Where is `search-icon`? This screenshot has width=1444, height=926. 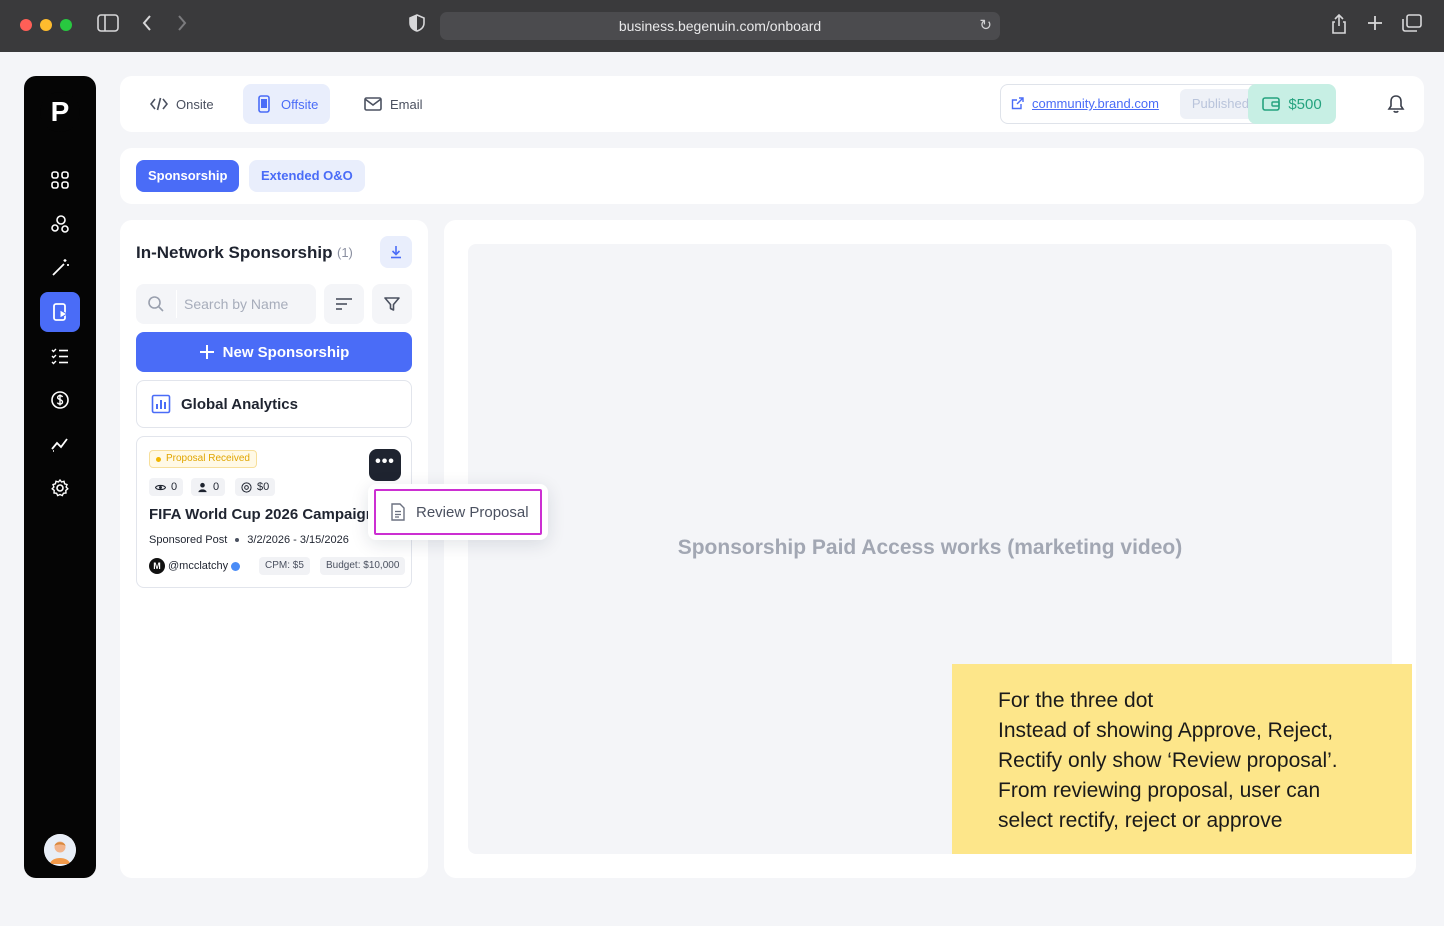
search-icon is located at coordinates (156, 304).